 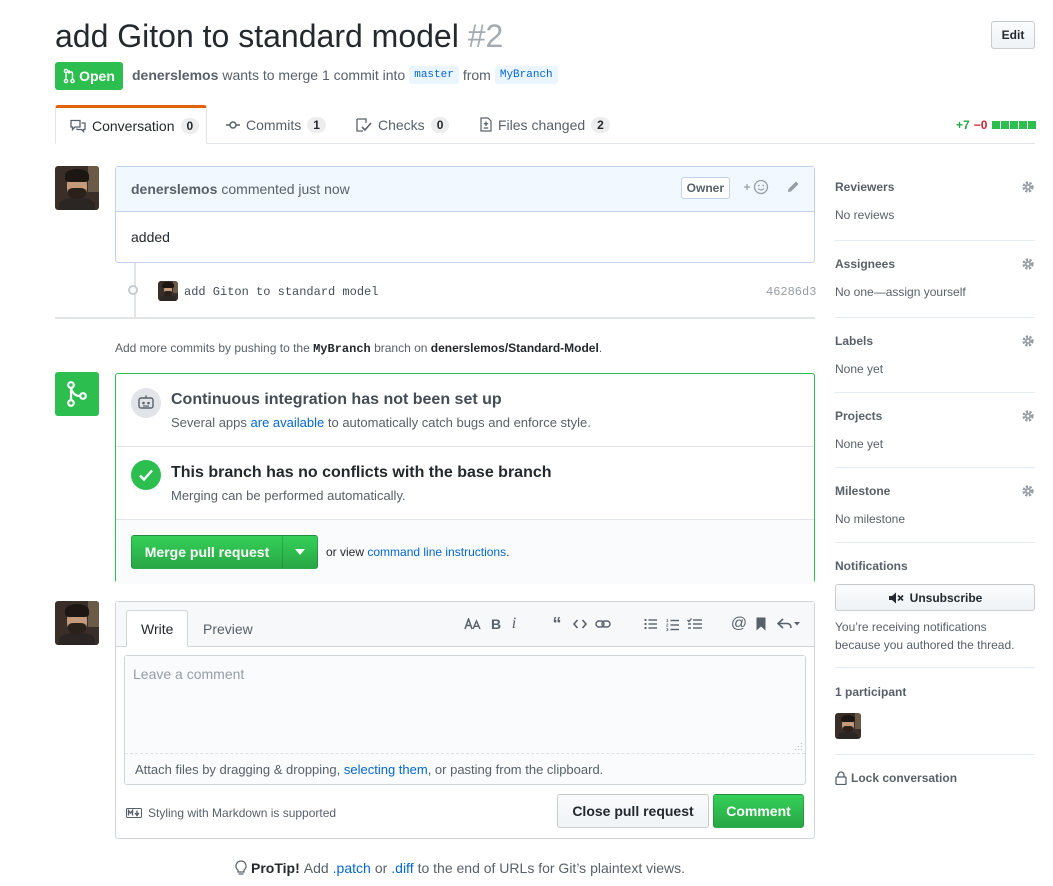 What do you see at coordinates (600, 124) in the screenshot?
I see `tab-counter: 2` at bounding box center [600, 124].